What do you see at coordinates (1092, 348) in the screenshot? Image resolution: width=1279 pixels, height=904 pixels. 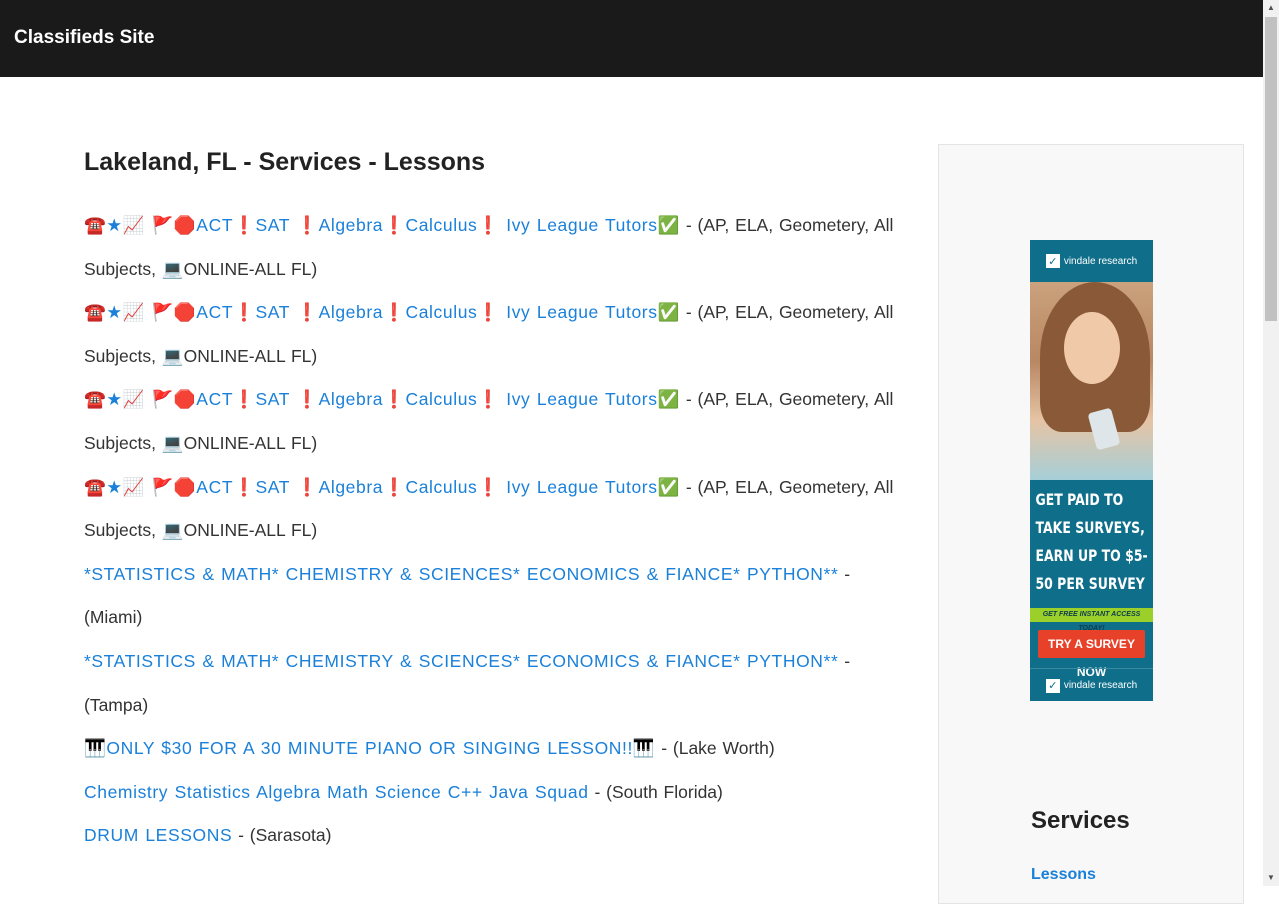 I see `ad-photo-face` at bounding box center [1092, 348].